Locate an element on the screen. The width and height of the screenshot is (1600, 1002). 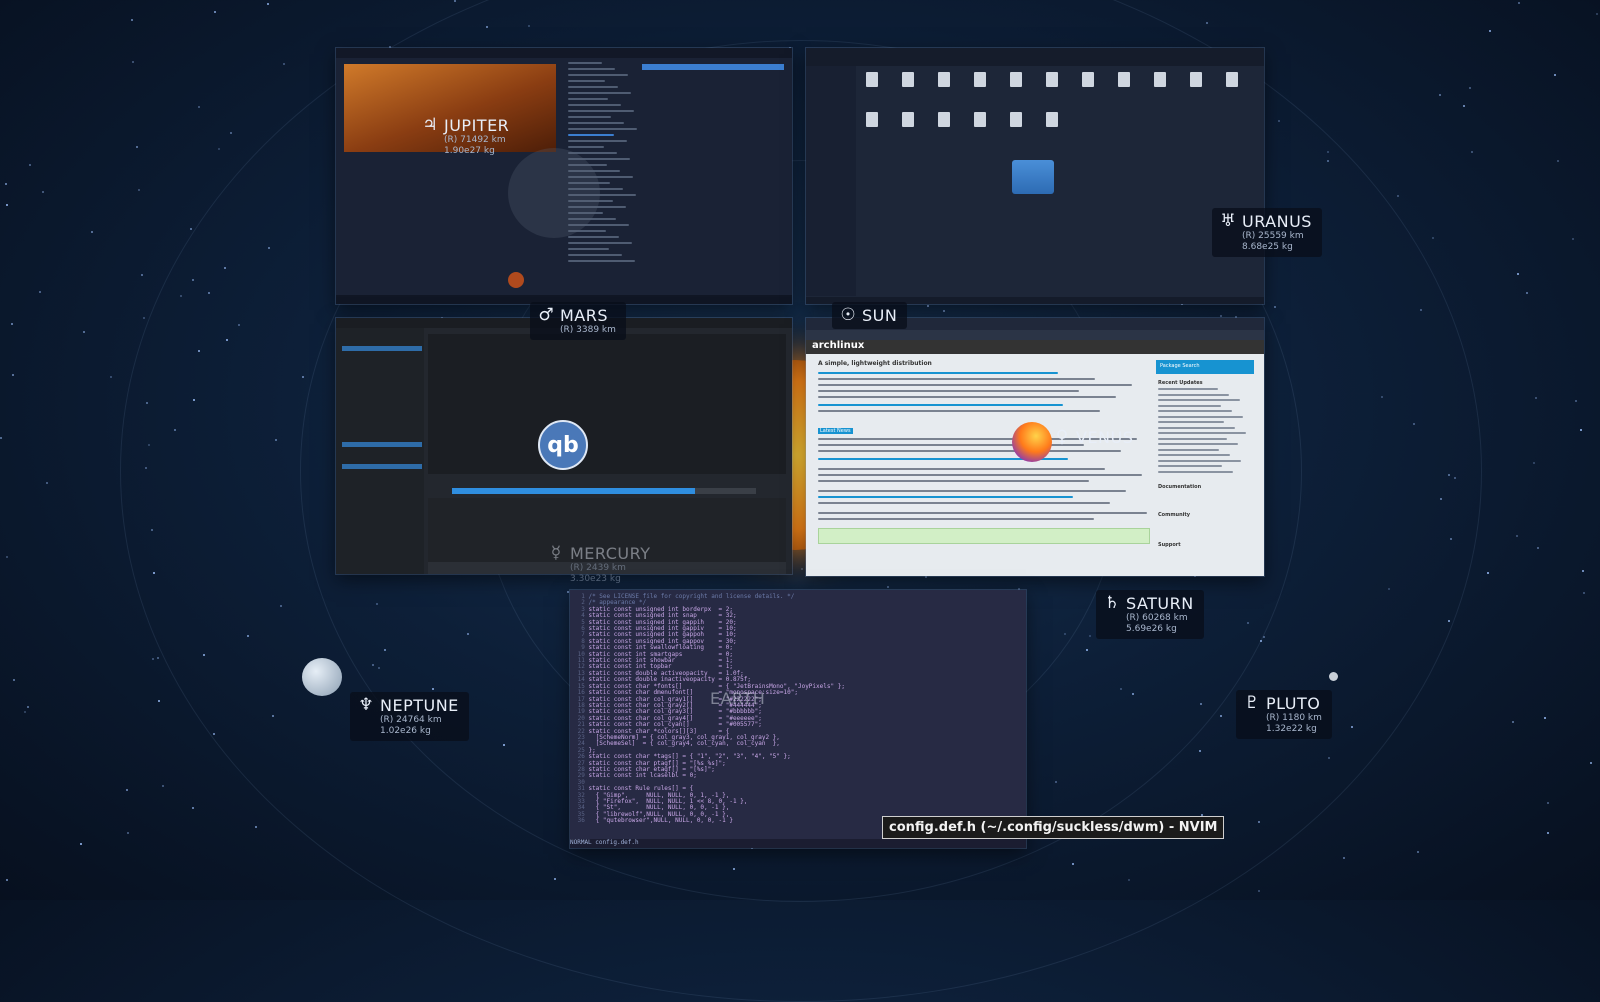
code-box is located at coordinates (984, 536).